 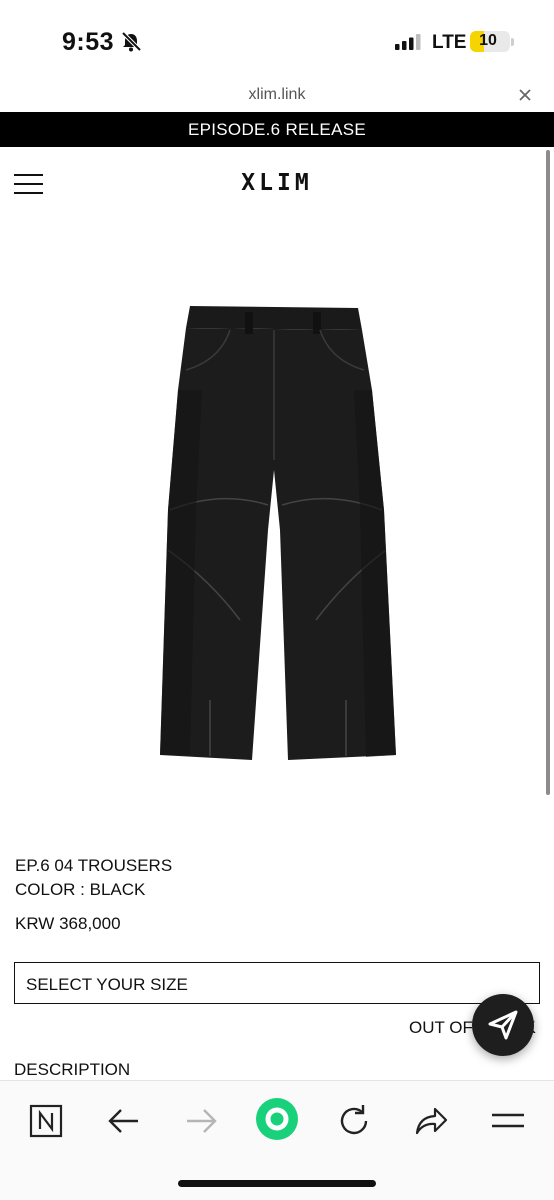 I want to click on forward-arrow-icon, so click(x=201, y=1121).